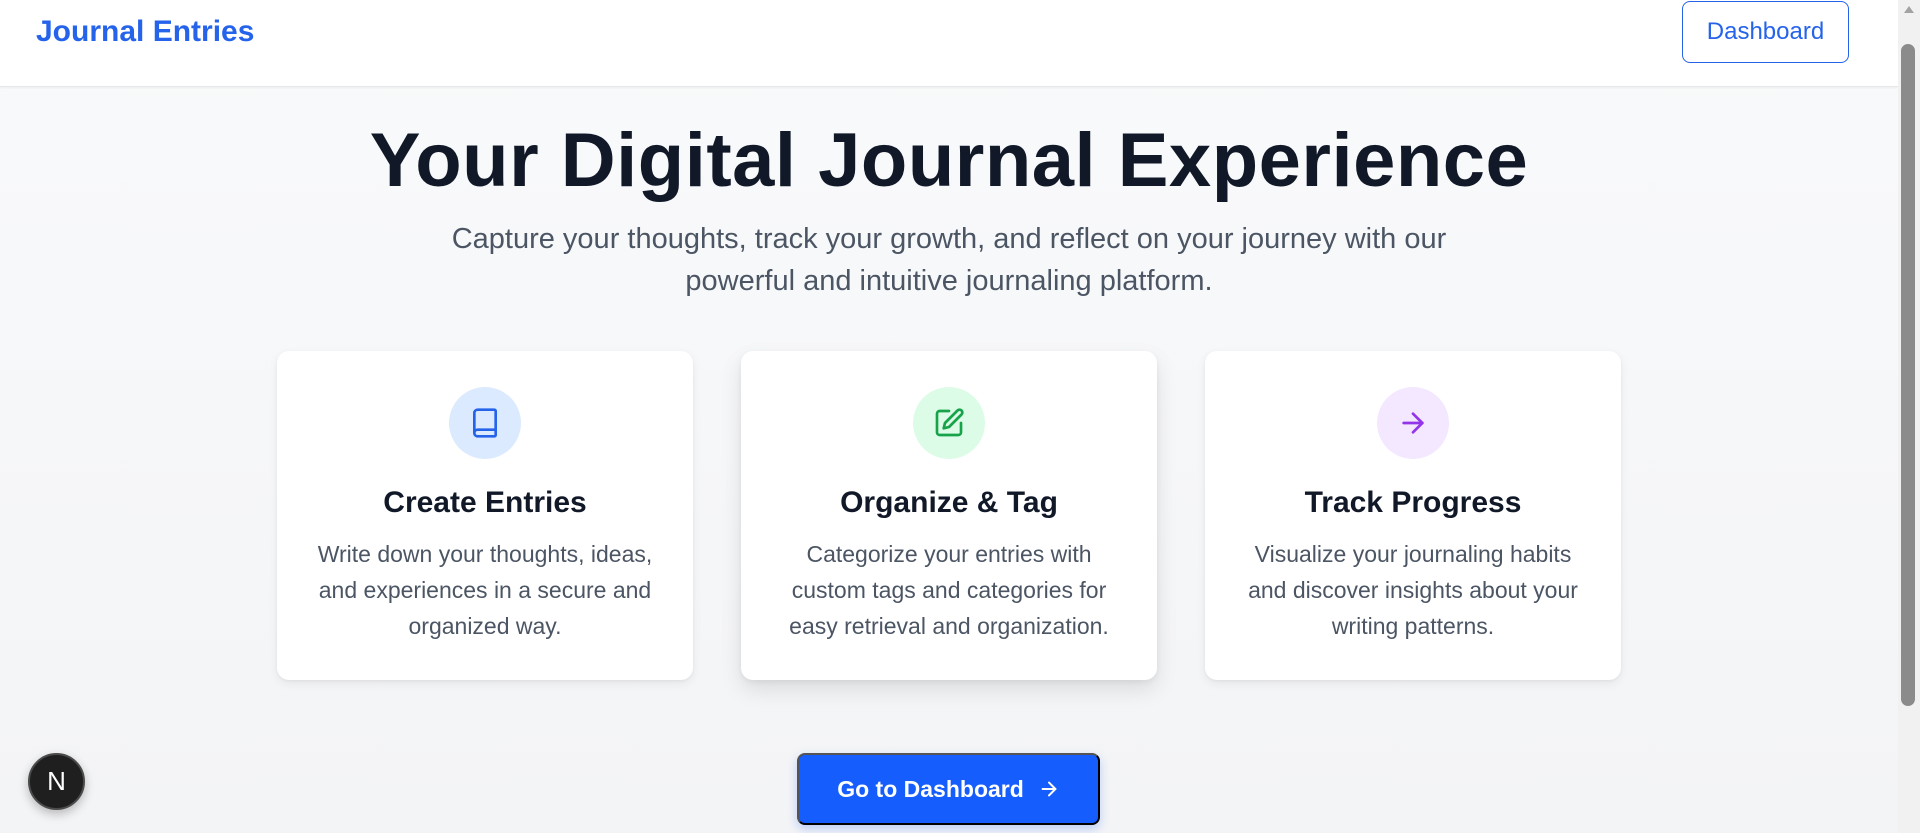  What do you see at coordinates (949, 43) in the screenshot?
I see `top-navbar: Journal Entries Dashboard` at bounding box center [949, 43].